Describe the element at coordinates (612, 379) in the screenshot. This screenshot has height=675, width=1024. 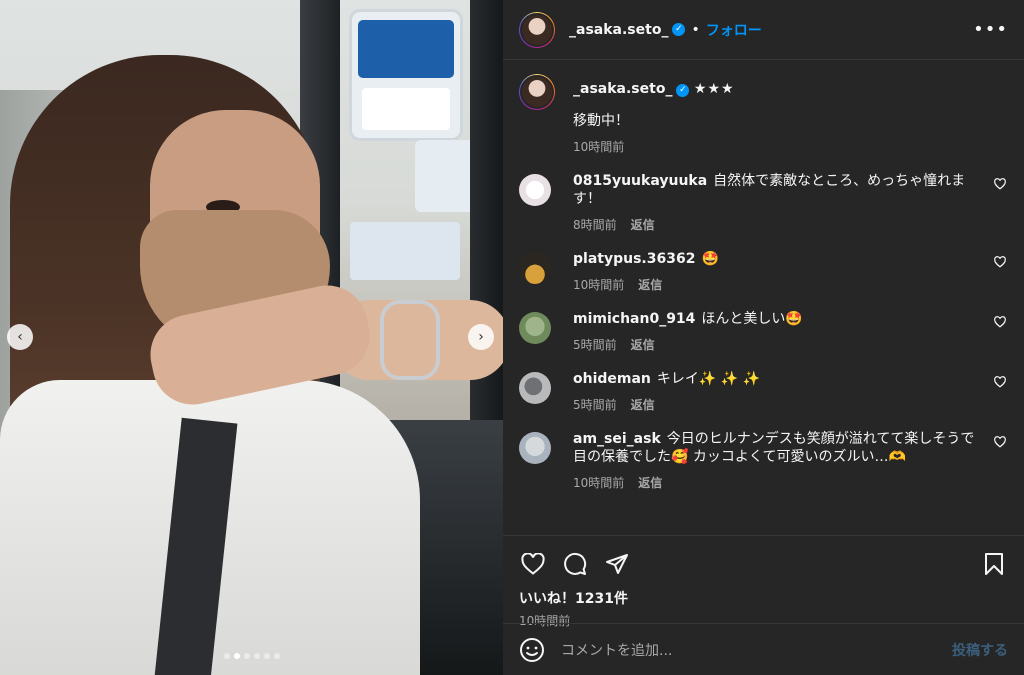
I see `commenter-username: ohideman` at that location.